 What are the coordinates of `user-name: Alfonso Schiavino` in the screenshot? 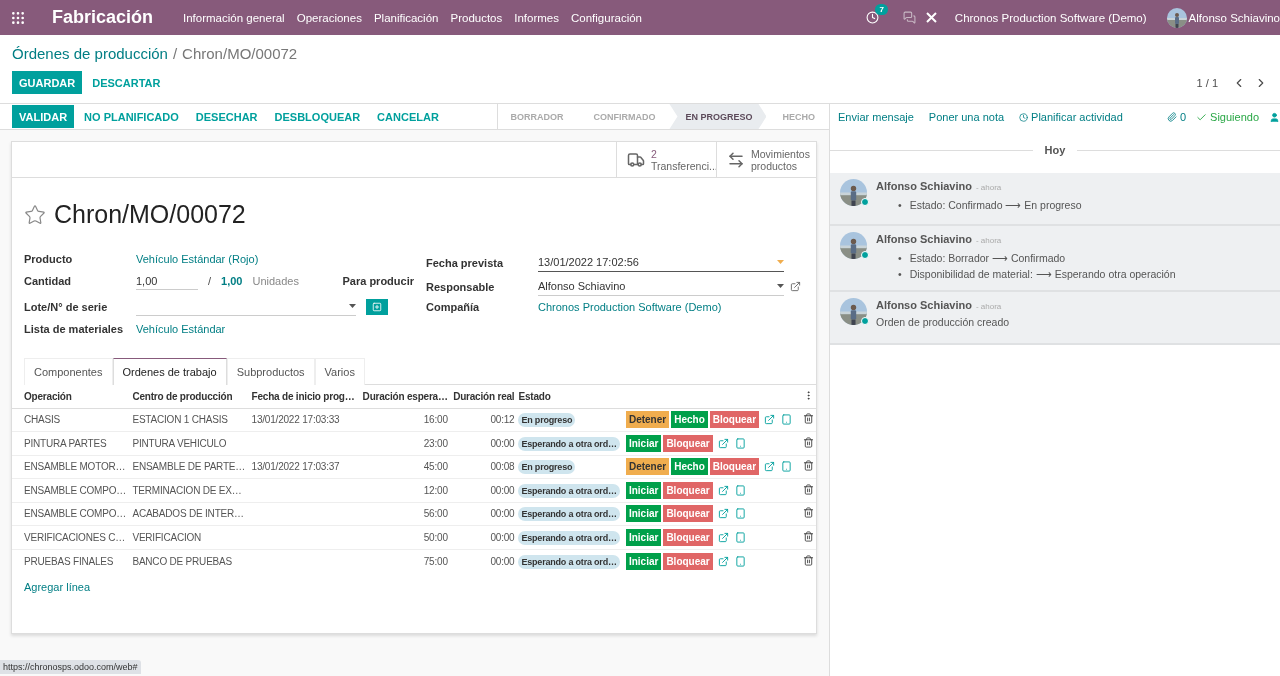 It's located at (1234, 17).